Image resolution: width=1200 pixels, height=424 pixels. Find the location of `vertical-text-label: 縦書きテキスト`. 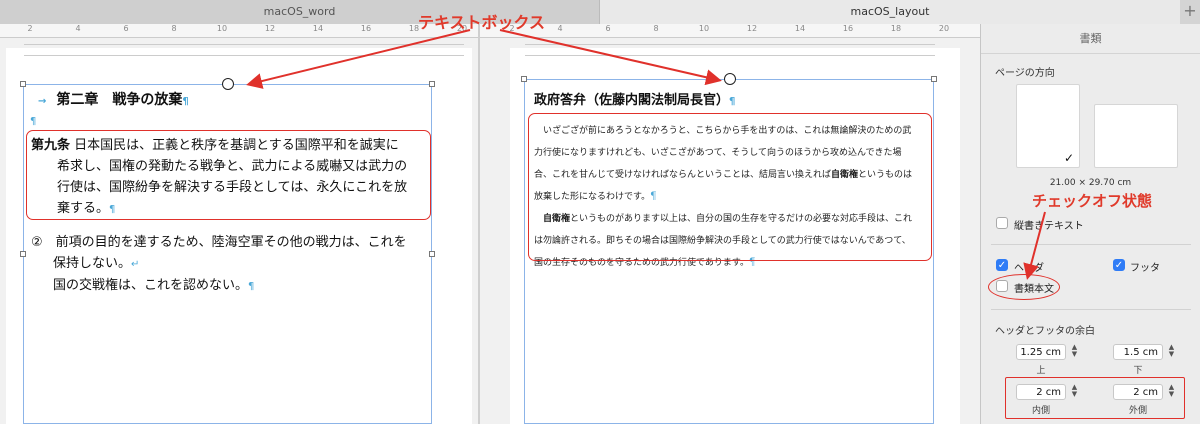

vertical-text-label: 縦書きテキスト is located at coordinates (1049, 226).